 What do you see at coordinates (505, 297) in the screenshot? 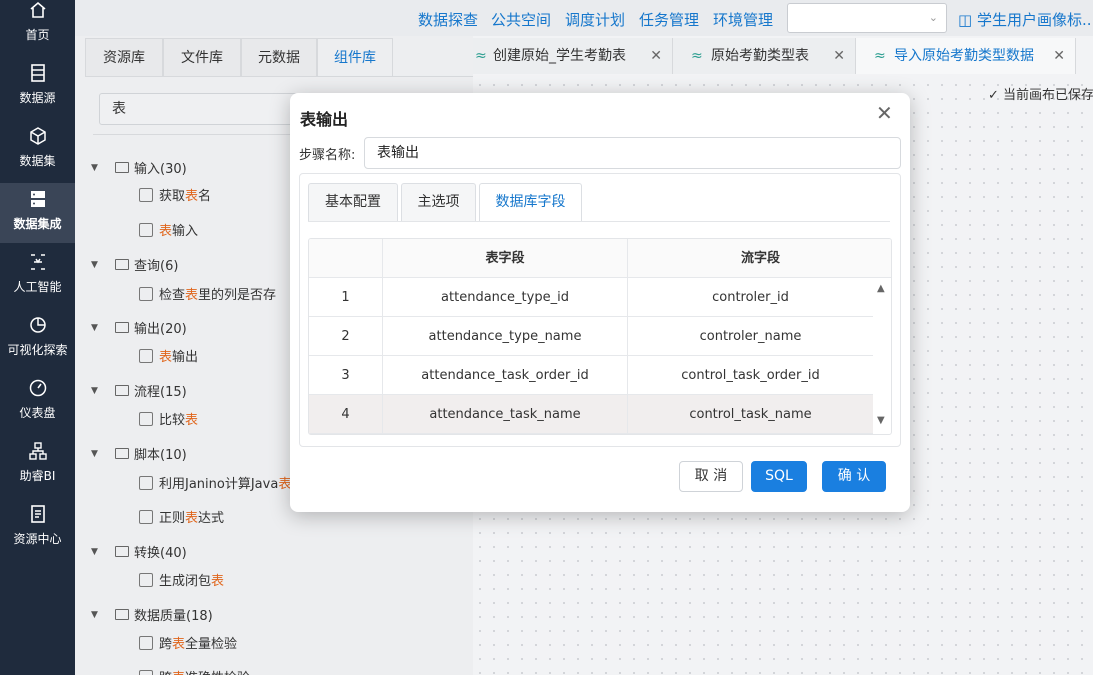
I see `cell-table-field: attendance_type_id` at bounding box center [505, 297].